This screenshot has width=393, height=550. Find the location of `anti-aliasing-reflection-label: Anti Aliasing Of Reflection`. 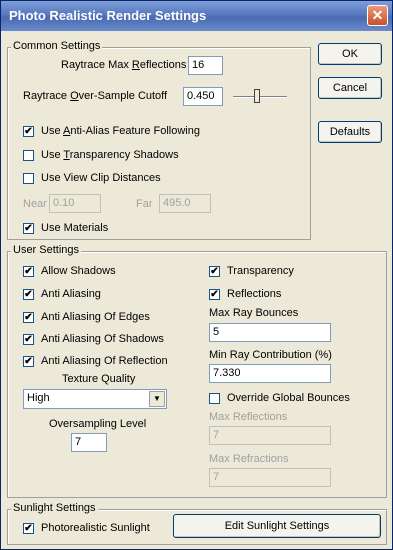

anti-aliasing-reflection-label: Anti Aliasing Of Reflection is located at coordinates (104, 361).